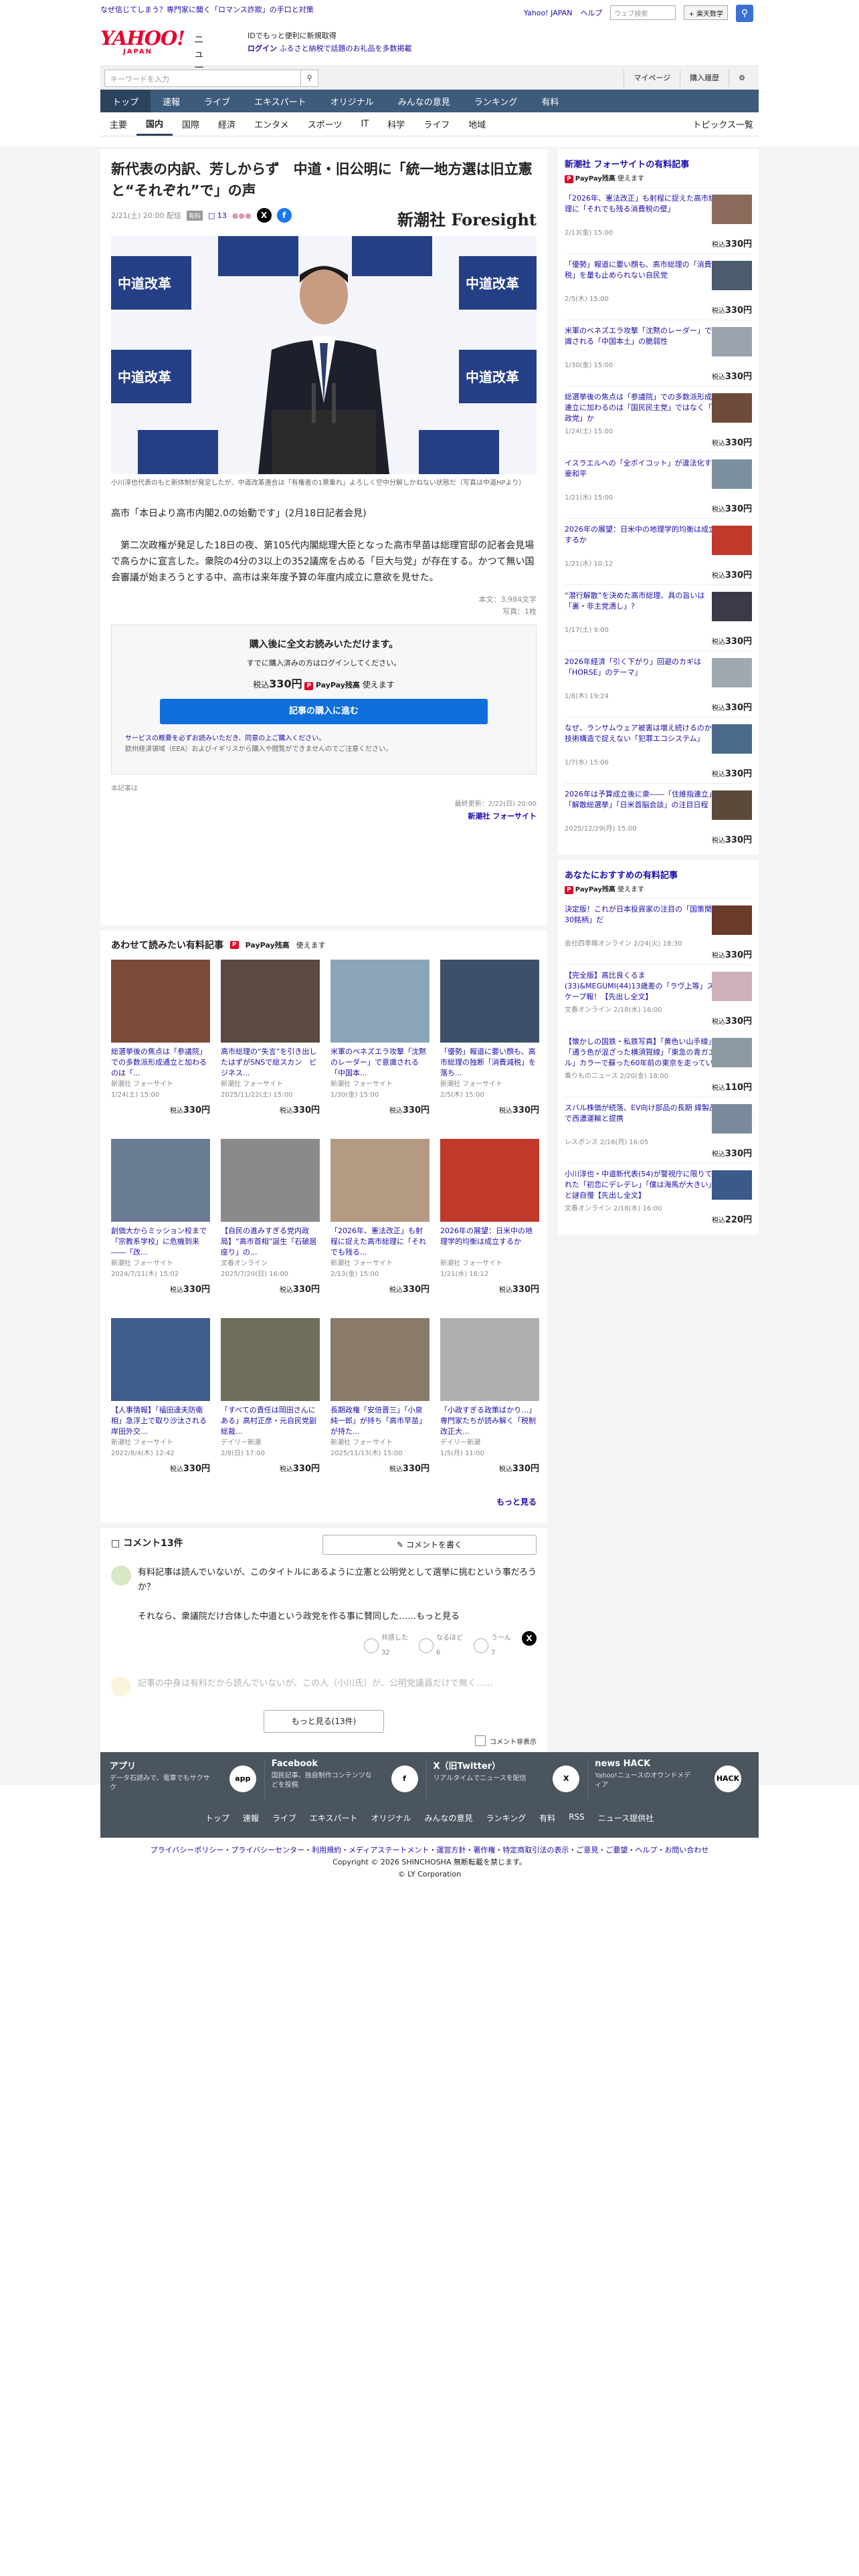 This screenshot has height=2576, width=859. I want to click on comment-count-link: □ 13, so click(218, 215).